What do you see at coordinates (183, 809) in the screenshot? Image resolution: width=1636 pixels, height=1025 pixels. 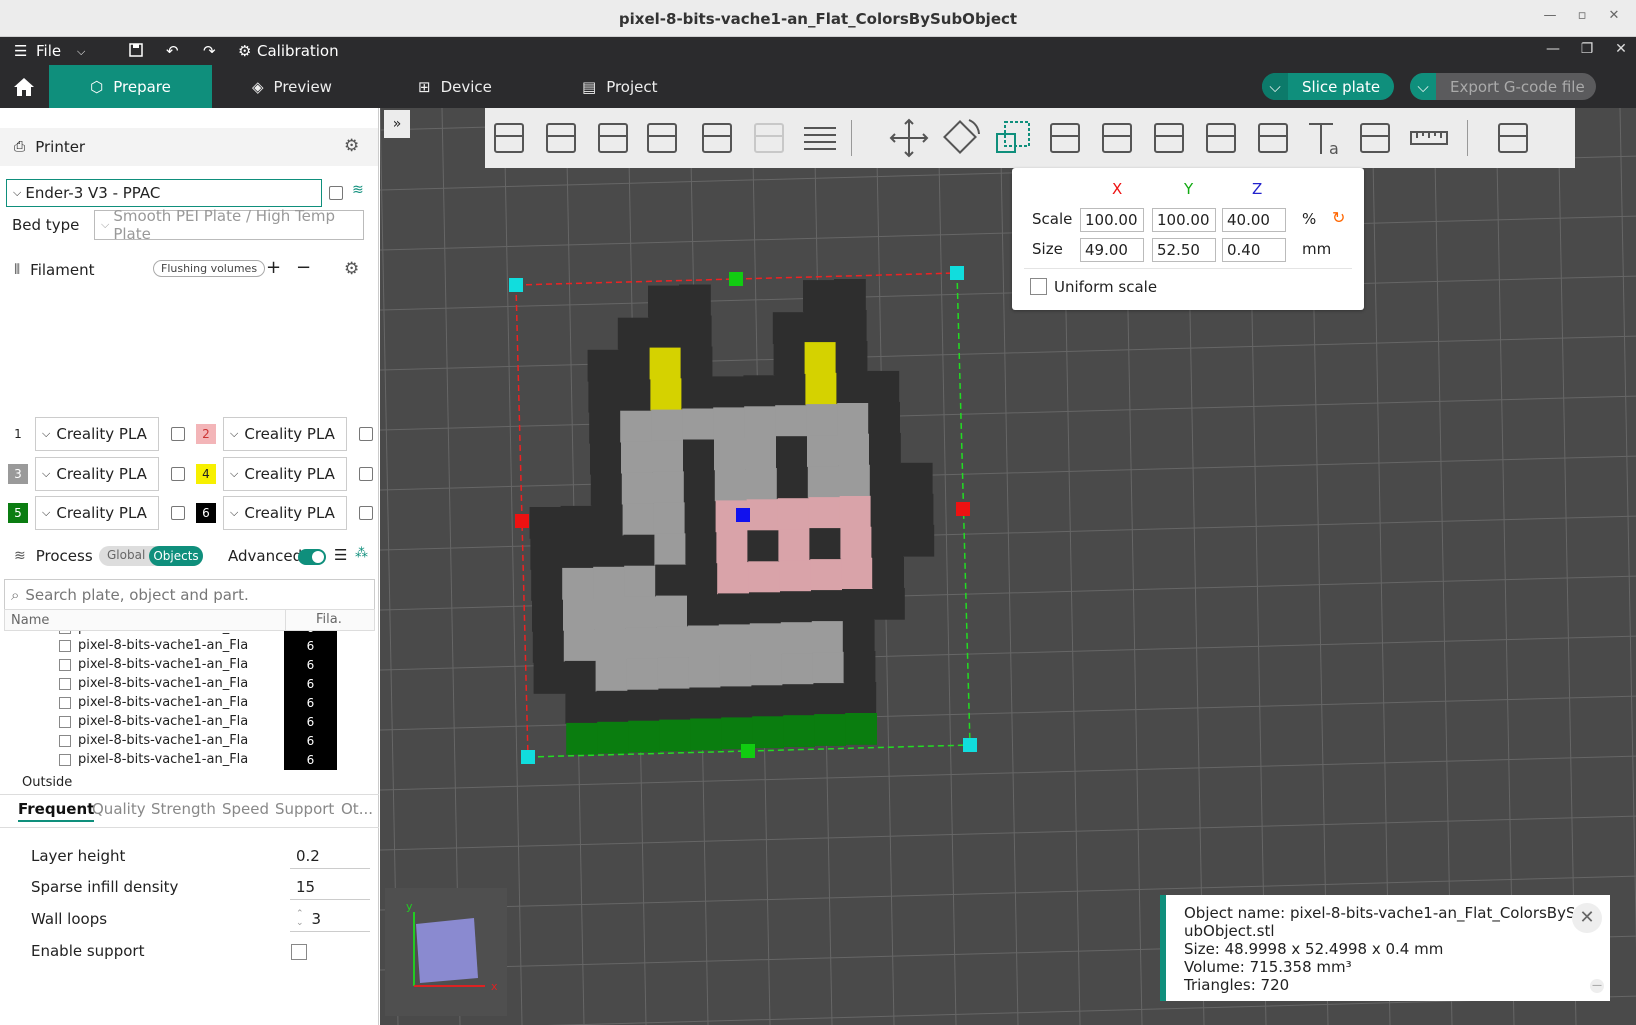 I see `subtab-strength: Strength` at bounding box center [183, 809].